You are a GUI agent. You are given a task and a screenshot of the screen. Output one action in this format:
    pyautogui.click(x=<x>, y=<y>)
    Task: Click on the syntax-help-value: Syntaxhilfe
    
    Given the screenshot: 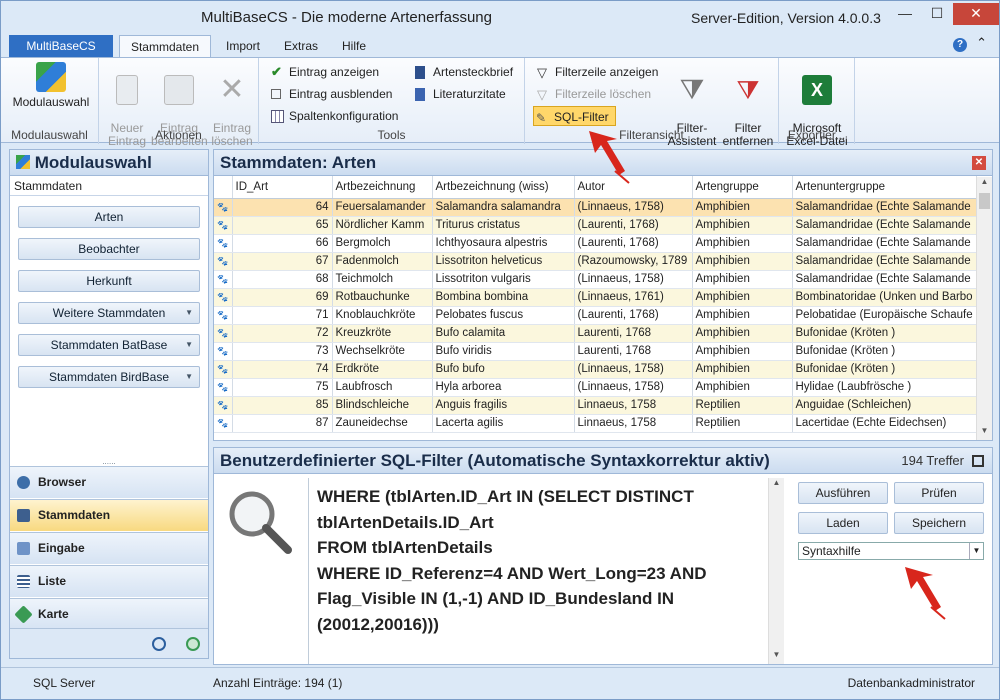 What is the action you would take?
    pyautogui.click(x=831, y=551)
    